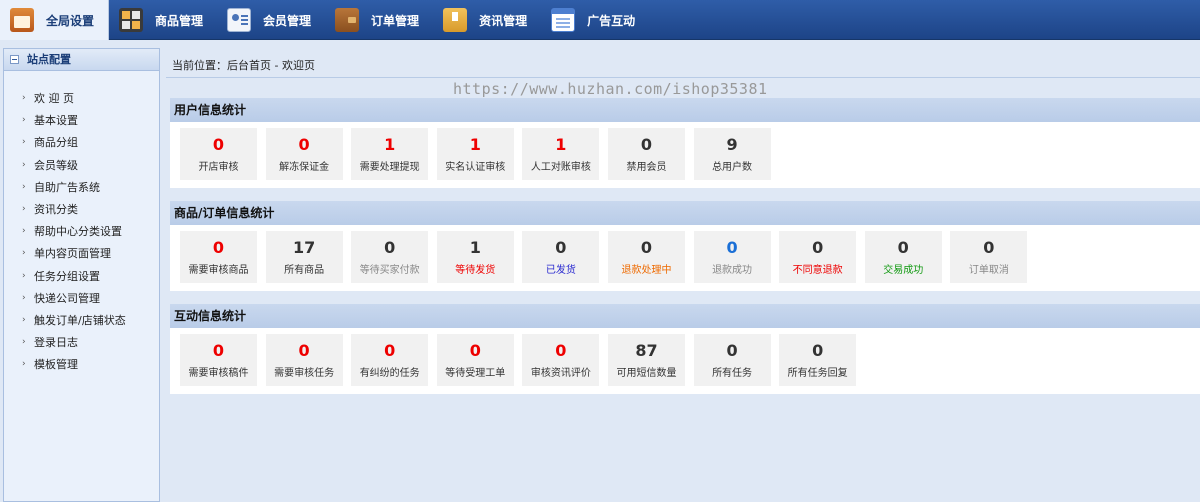 This screenshot has width=1200, height=502. What do you see at coordinates (732, 154) in the screenshot?
I see `stat-box: 9 总用户数` at bounding box center [732, 154].